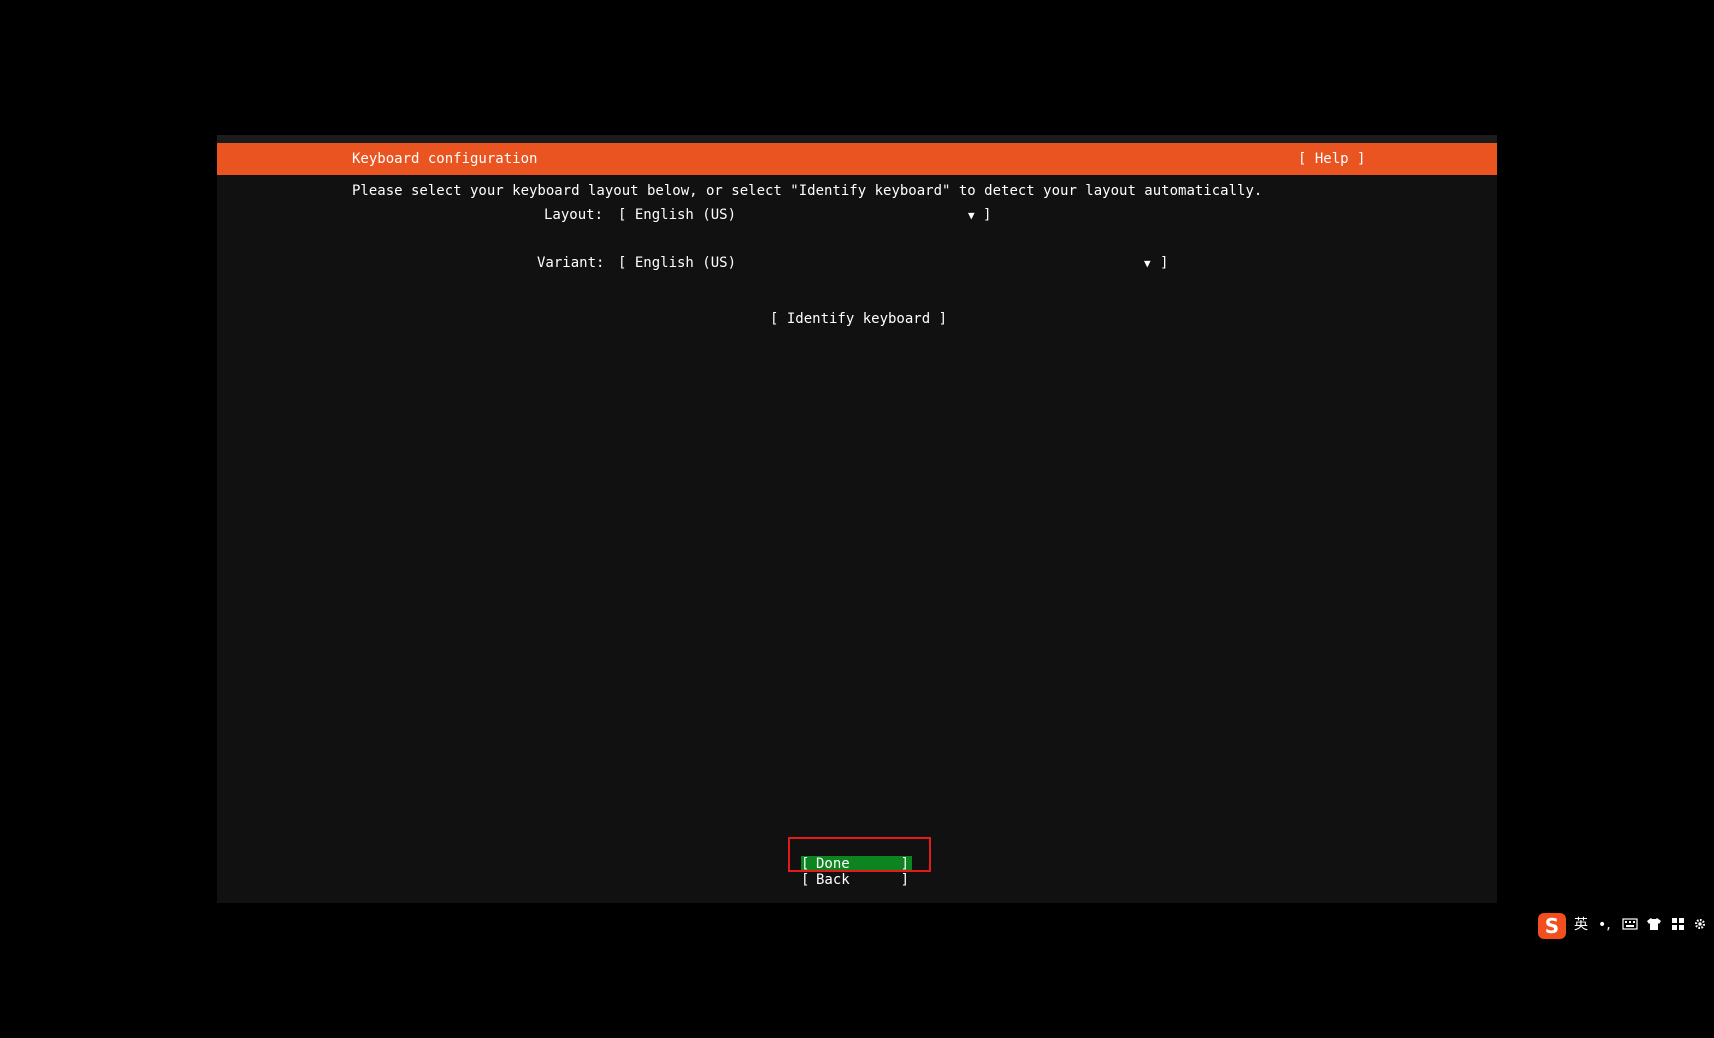 The image size is (1714, 1038). What do you see at coordinates (1147, 263) in the screenshot?
I see `variant-dropdown-caret-icon: ▼` at bounding box center [1147, 263].